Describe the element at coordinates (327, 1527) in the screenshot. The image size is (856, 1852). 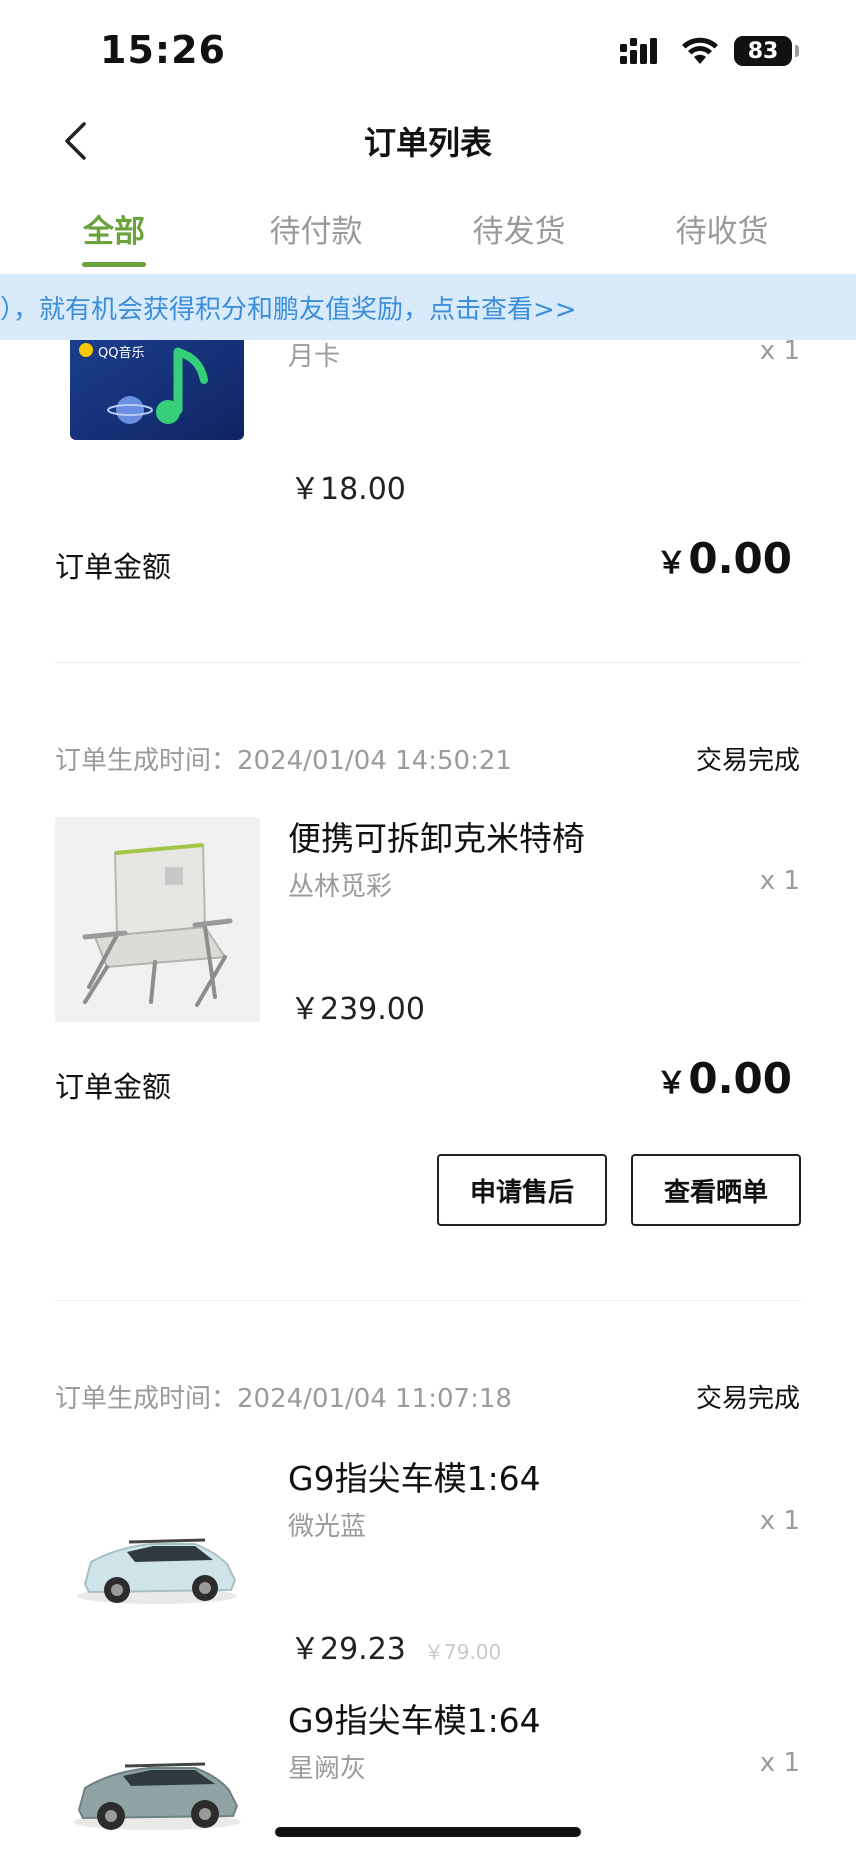
I see `product-variant: 微光蓝` at that location.